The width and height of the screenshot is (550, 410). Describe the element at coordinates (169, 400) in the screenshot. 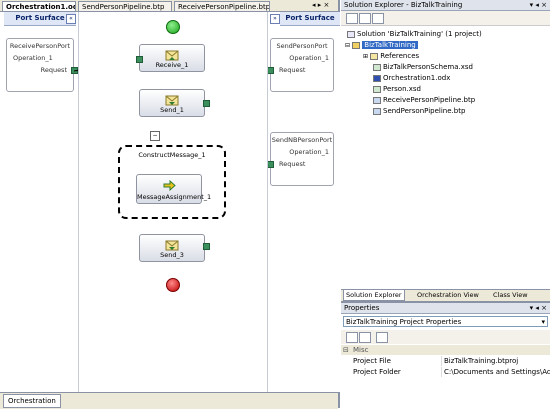

I see `designer-bottom-bar: Orchestration` at that location.